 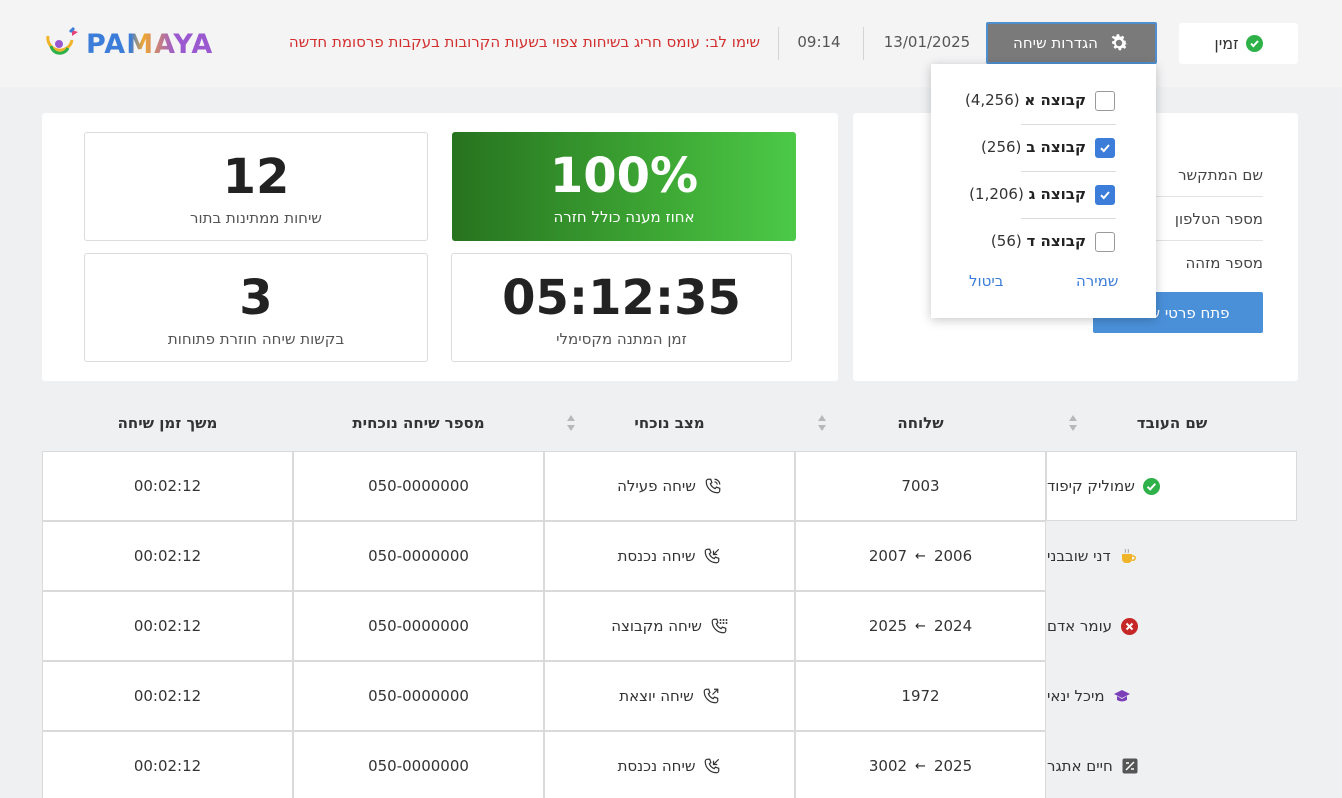 I want to click on group-name: קבוצה ג, so click(x=1057, y=194).